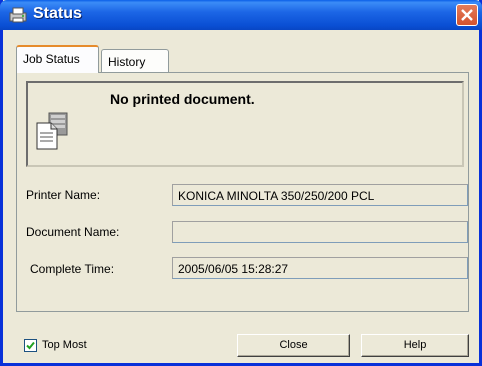 This screenshot has width=482, height=366. I want to click on check-icon, so click(30, 345).